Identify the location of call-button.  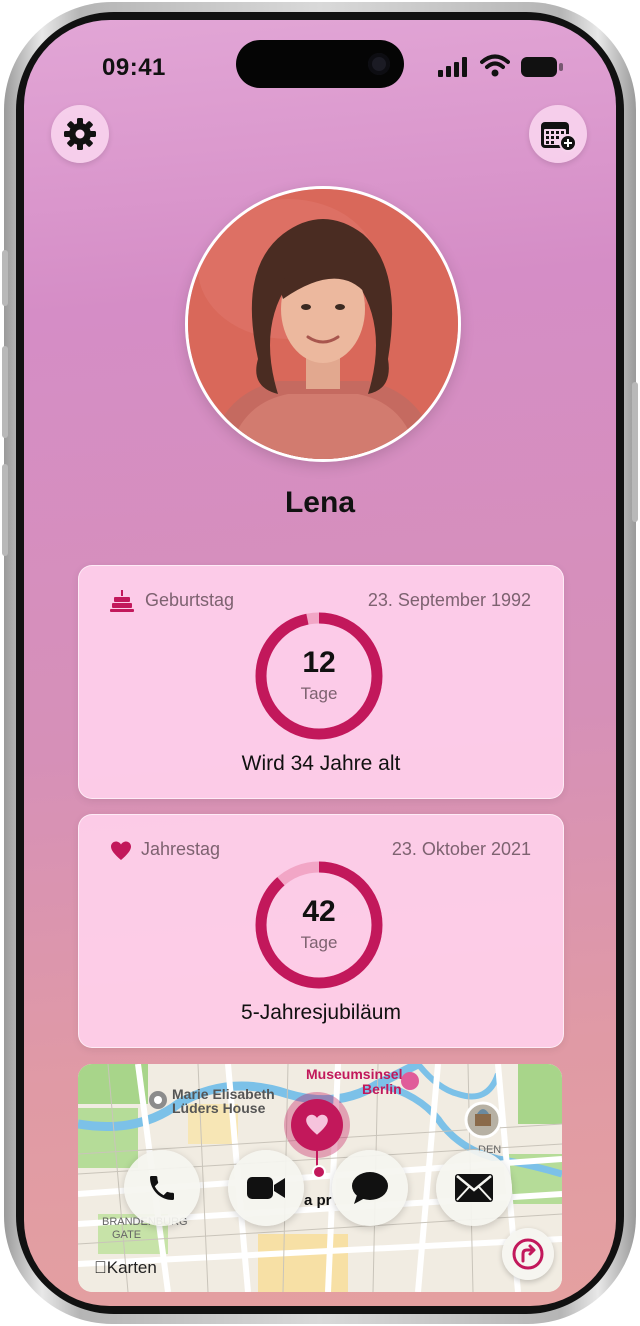
(162, 1188).